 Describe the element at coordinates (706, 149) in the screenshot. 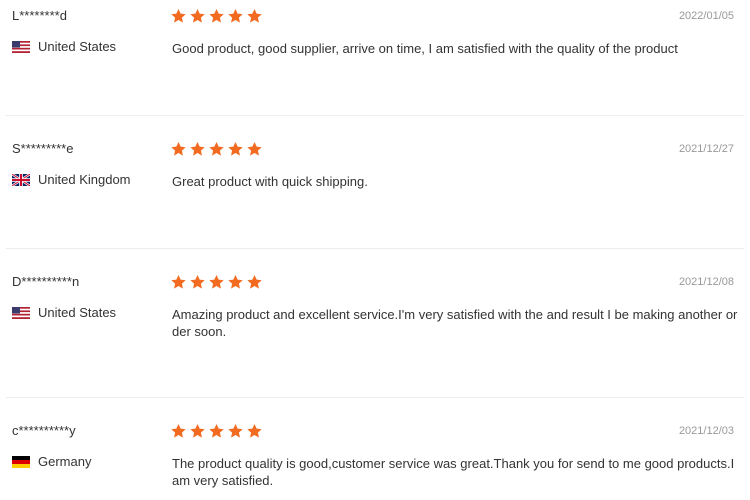

I see `review-date: 2021/12/27` at that location.